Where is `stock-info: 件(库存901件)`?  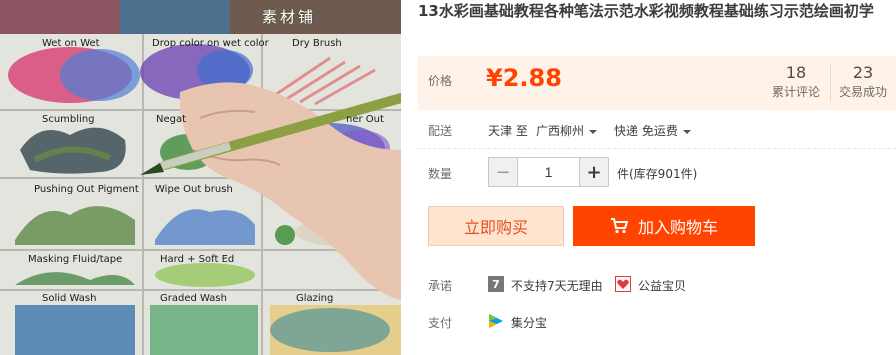
stock-info: 件(库存901件) is located at coordinates (657, 174).